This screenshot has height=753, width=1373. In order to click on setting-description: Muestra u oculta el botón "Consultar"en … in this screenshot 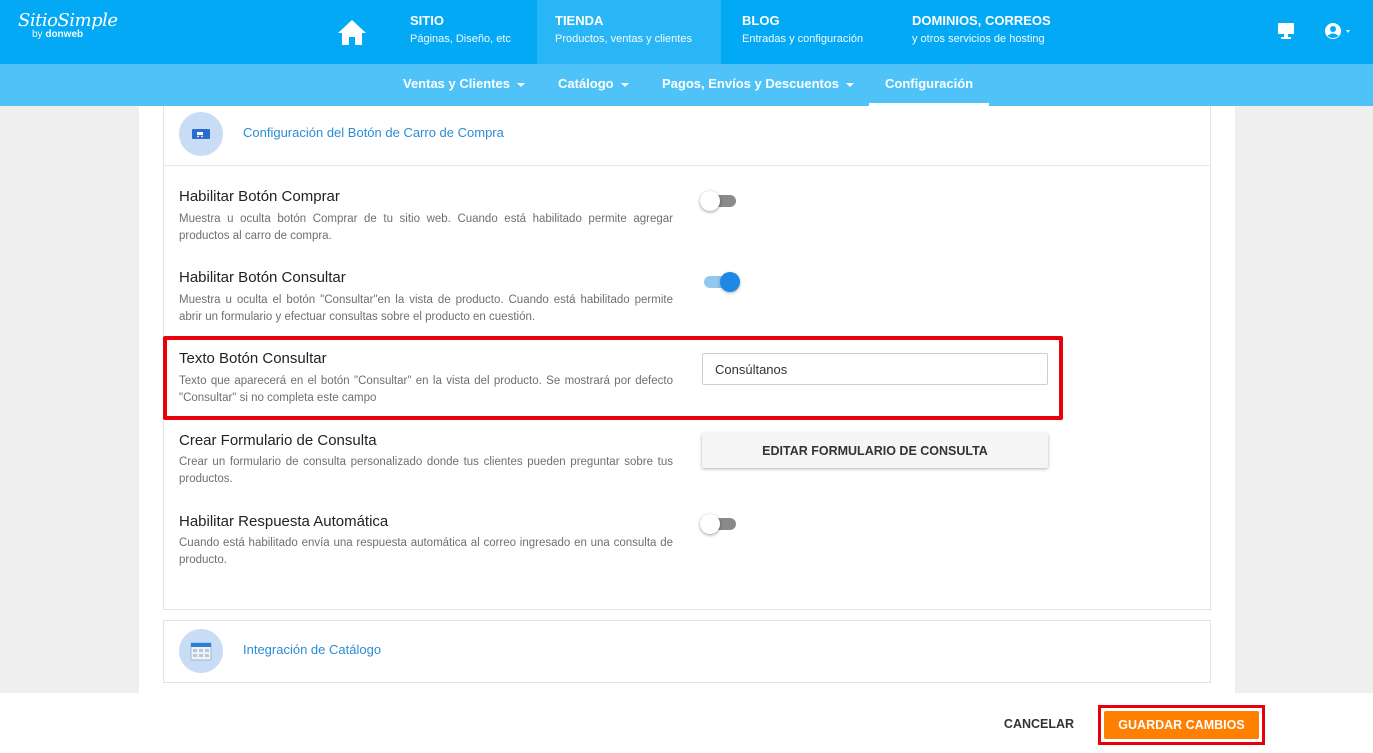, I will do `click(426, 308)`.